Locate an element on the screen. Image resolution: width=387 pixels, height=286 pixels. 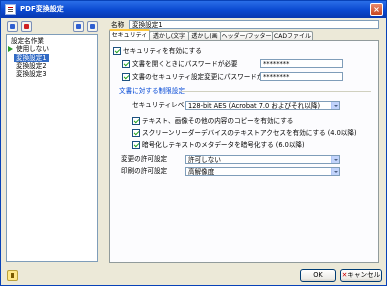
list-item: 変換設定1 is located at coordinates (31, 58).